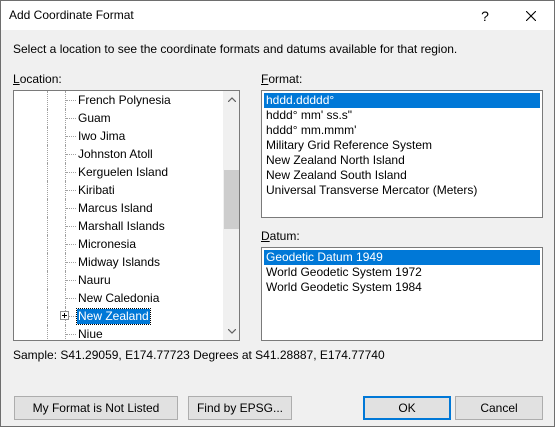  I want to click on tree-item-label: New Zealand, so click(113, 316).